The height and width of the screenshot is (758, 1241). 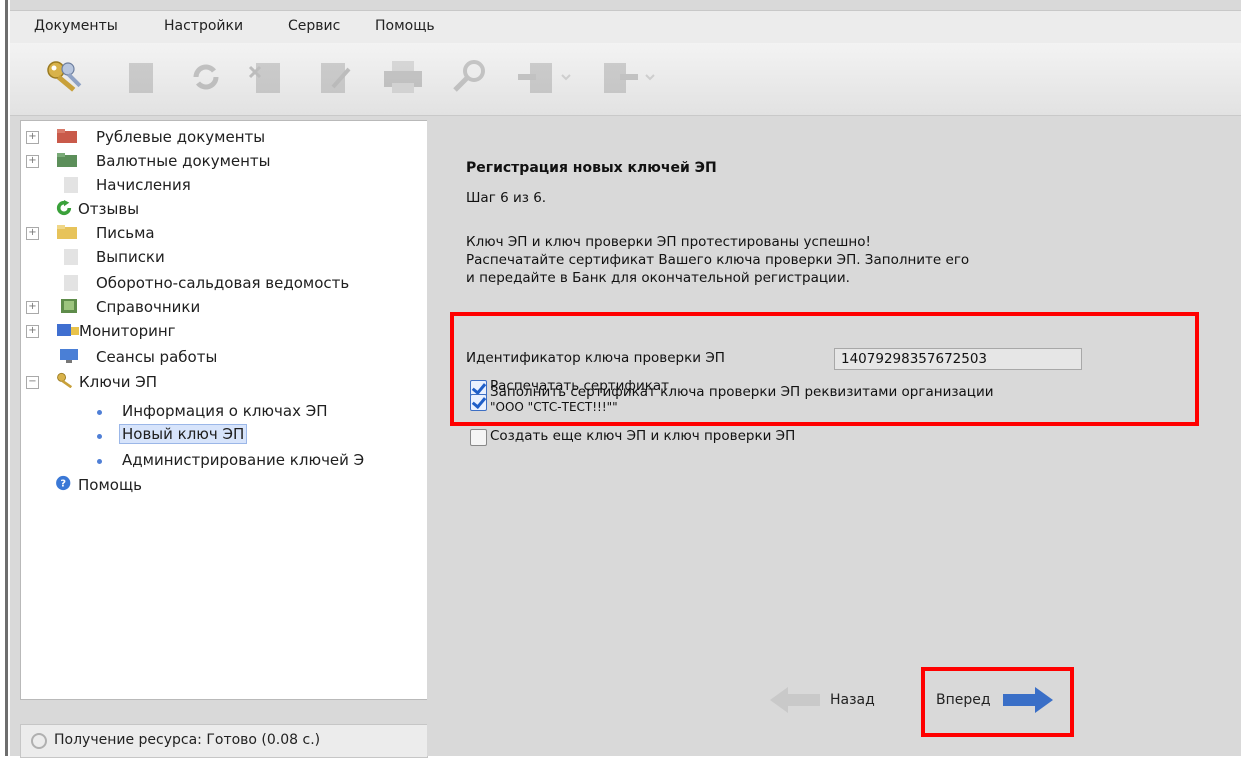 What do you see at coordinates (181, 137) in the screenshot?
I see `tree-item-label: Рублевые документы` at bounding box center [181, 137].